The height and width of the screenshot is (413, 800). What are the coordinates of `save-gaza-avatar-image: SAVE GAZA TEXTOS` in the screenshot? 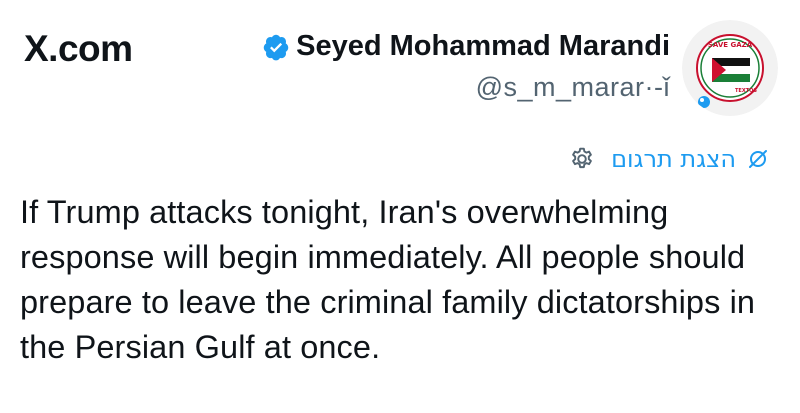 It's located at (730, 68).